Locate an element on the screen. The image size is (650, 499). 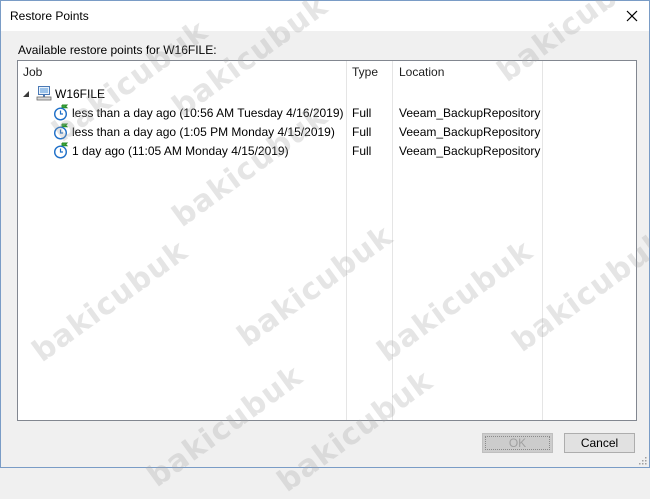
collapse-triangle-icon is located at coordinates (26, 94).